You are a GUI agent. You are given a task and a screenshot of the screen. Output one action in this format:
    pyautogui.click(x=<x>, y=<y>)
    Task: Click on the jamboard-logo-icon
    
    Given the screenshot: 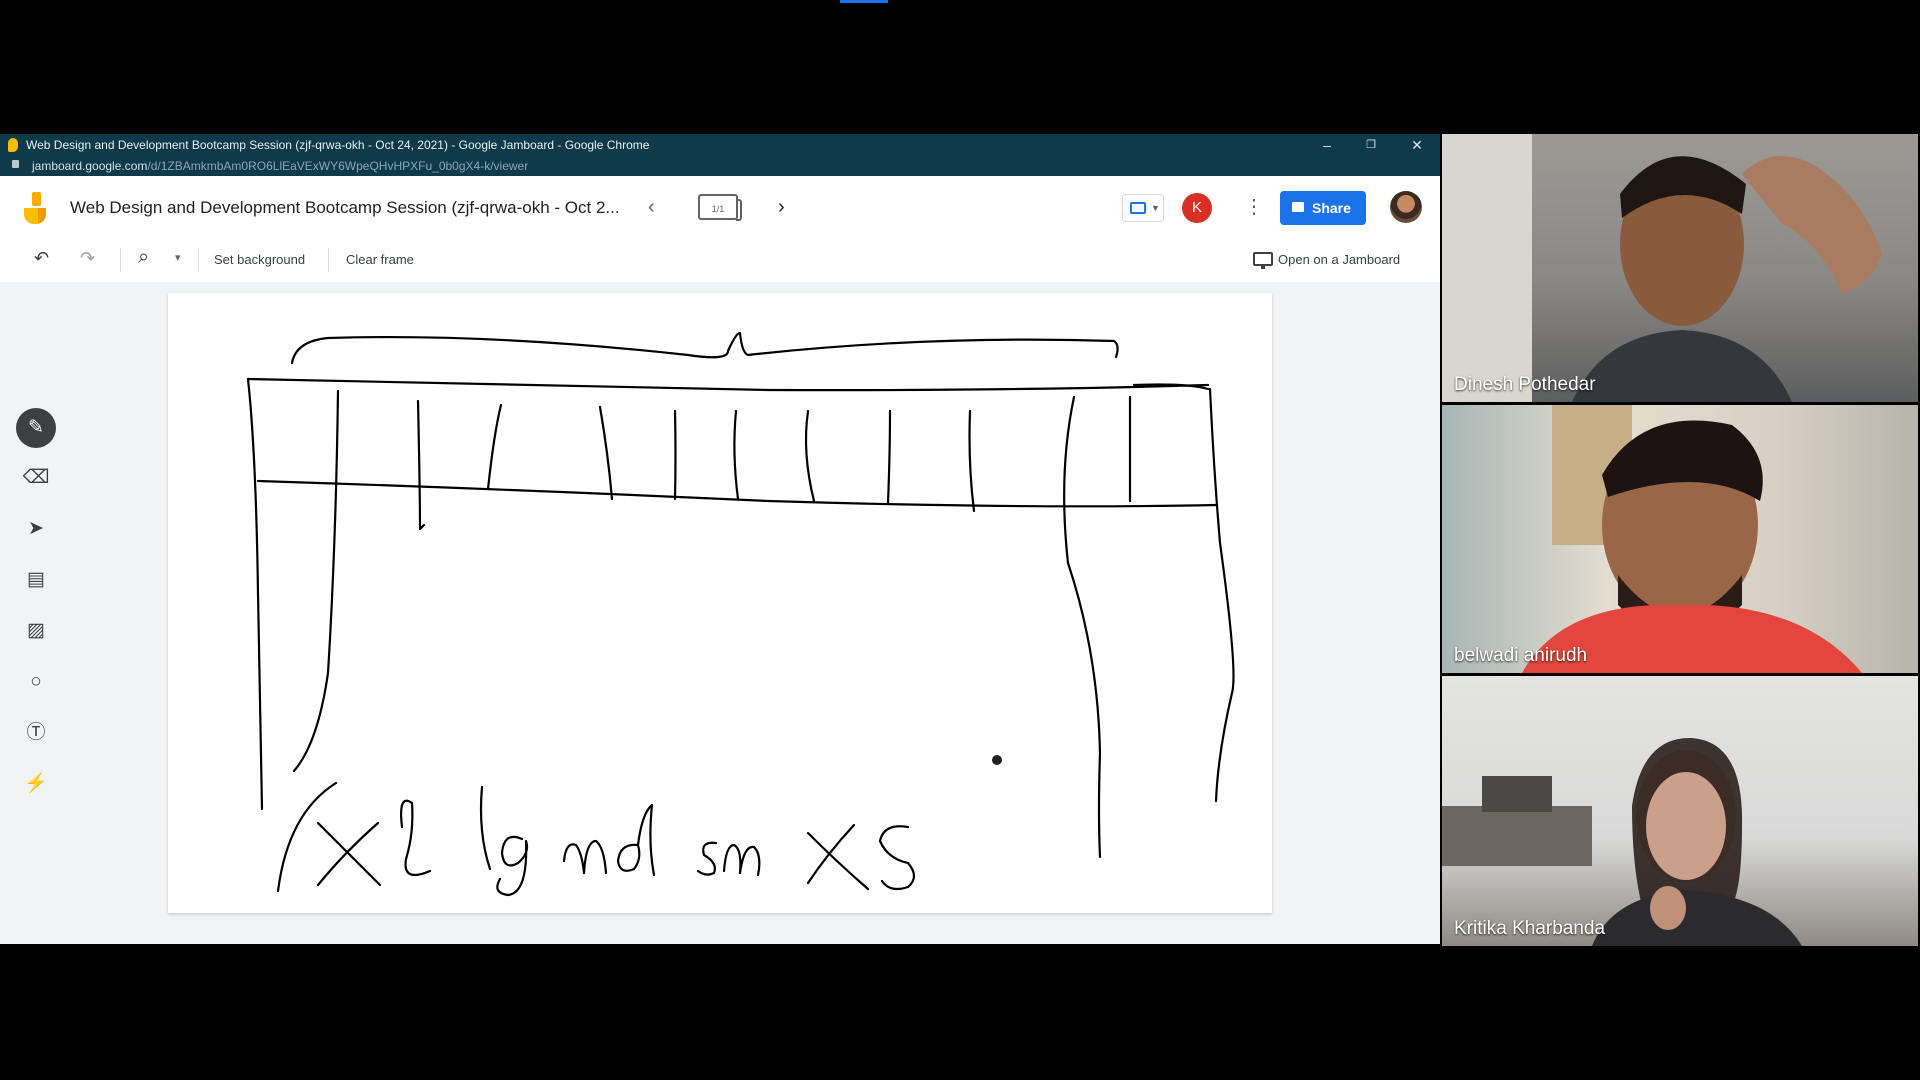 What is the action you would take?
    pyautogui.click(x=35, y=208)
    